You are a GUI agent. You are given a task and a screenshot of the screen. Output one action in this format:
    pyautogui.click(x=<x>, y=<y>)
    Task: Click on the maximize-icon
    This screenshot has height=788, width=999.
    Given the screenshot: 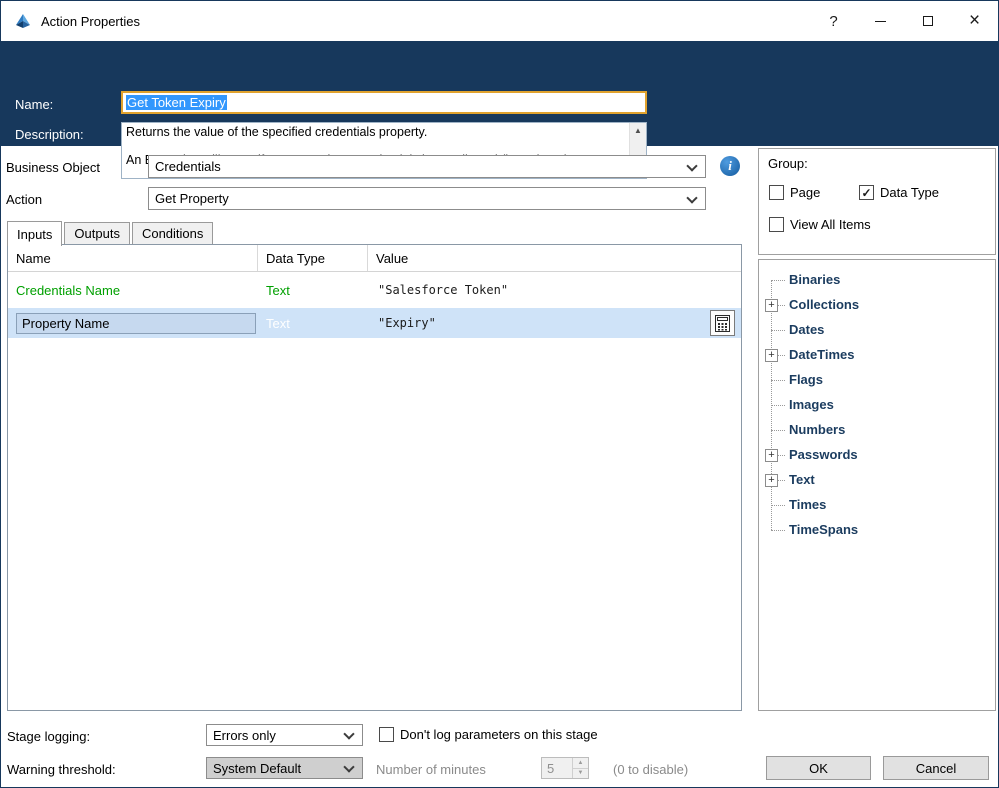 What is the action you would take?
    pyautogui.click(x=927, y=21)
    